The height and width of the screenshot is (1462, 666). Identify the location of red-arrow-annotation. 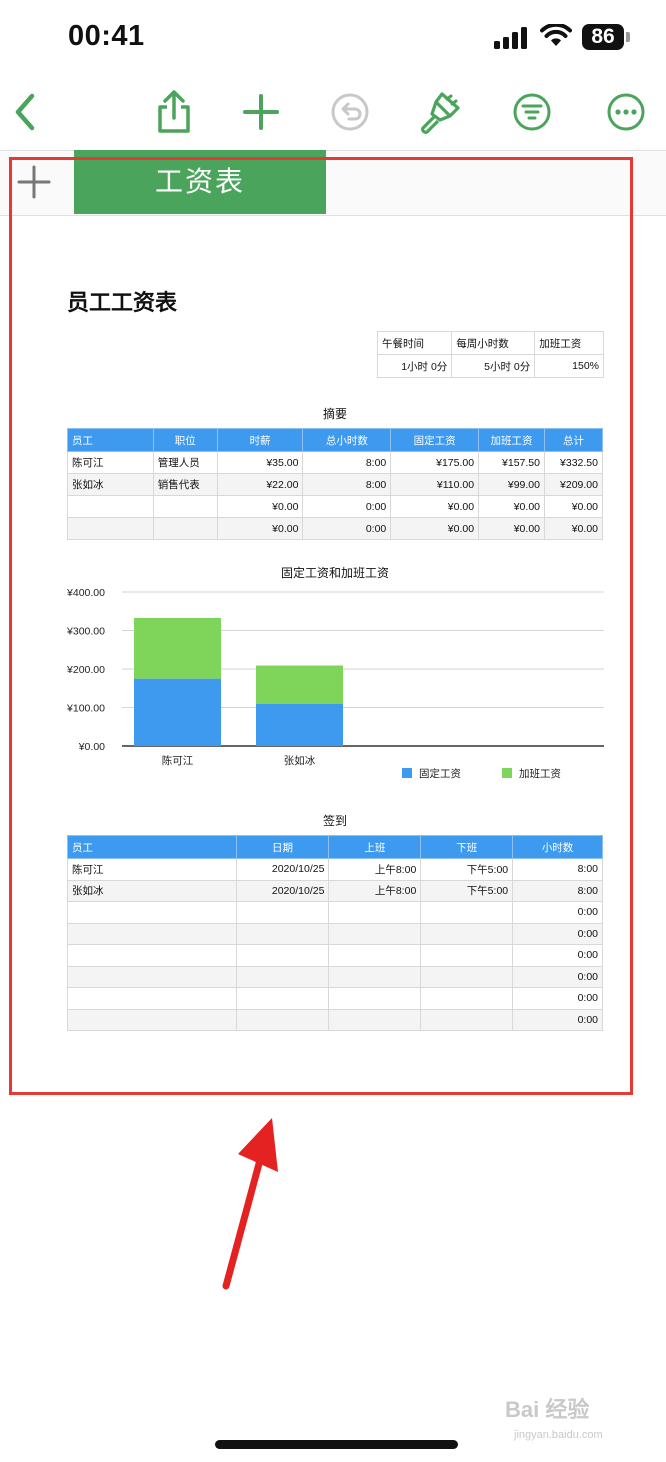
(250, 1204).